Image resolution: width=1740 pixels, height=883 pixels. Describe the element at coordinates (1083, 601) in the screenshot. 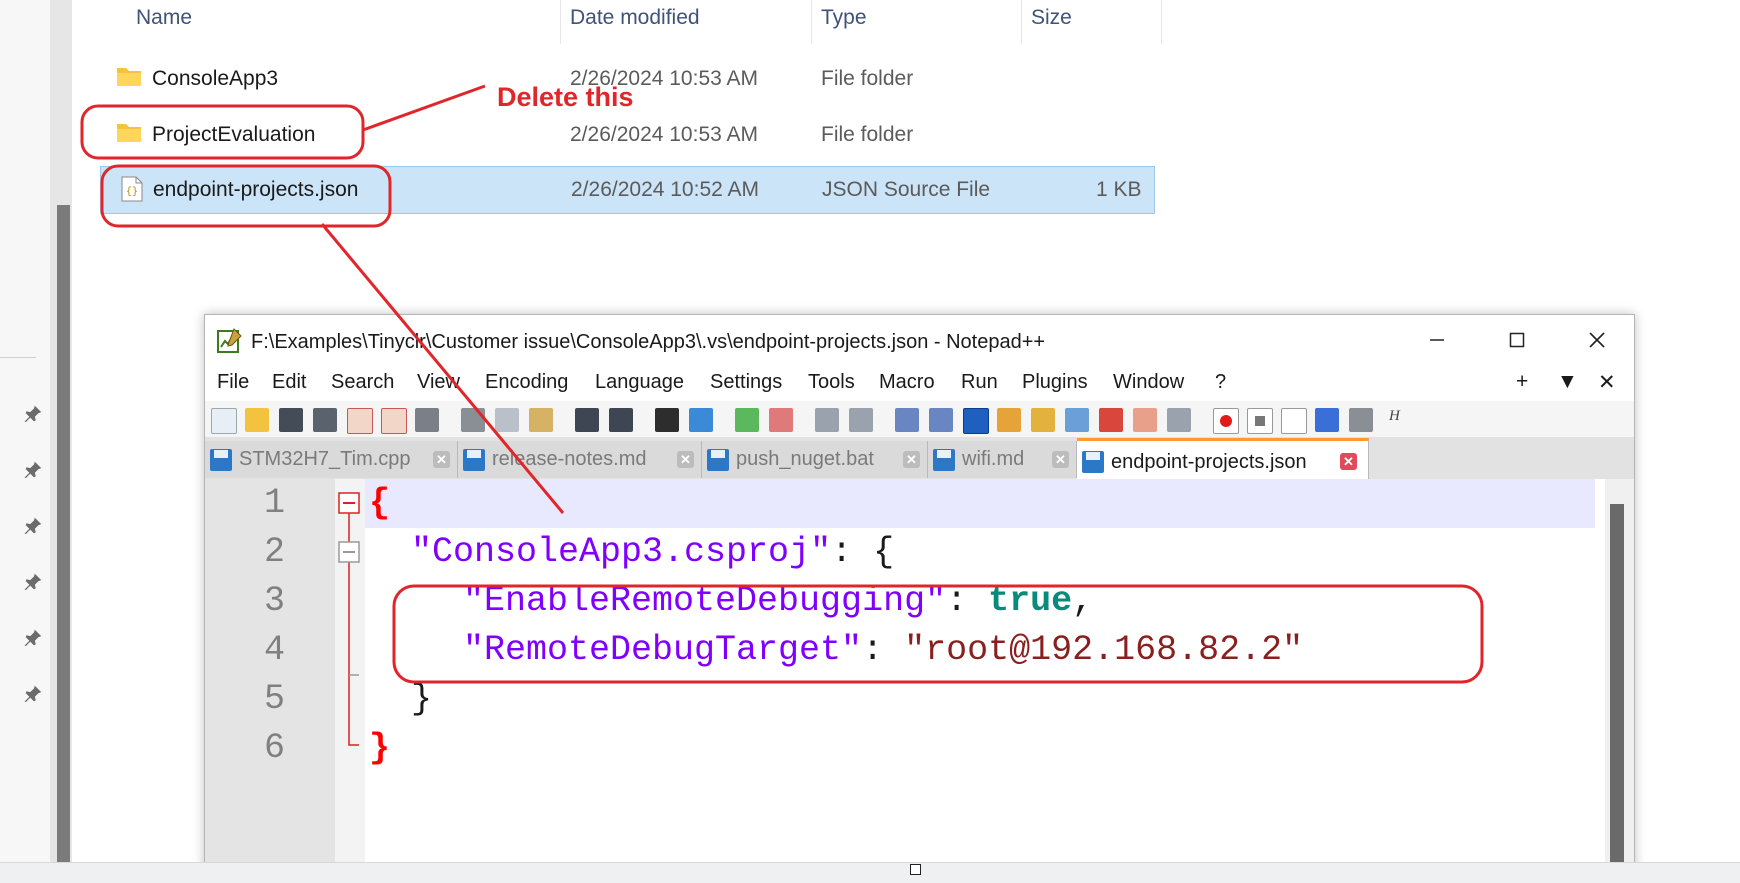

I see `json-punct: ,` at that location.